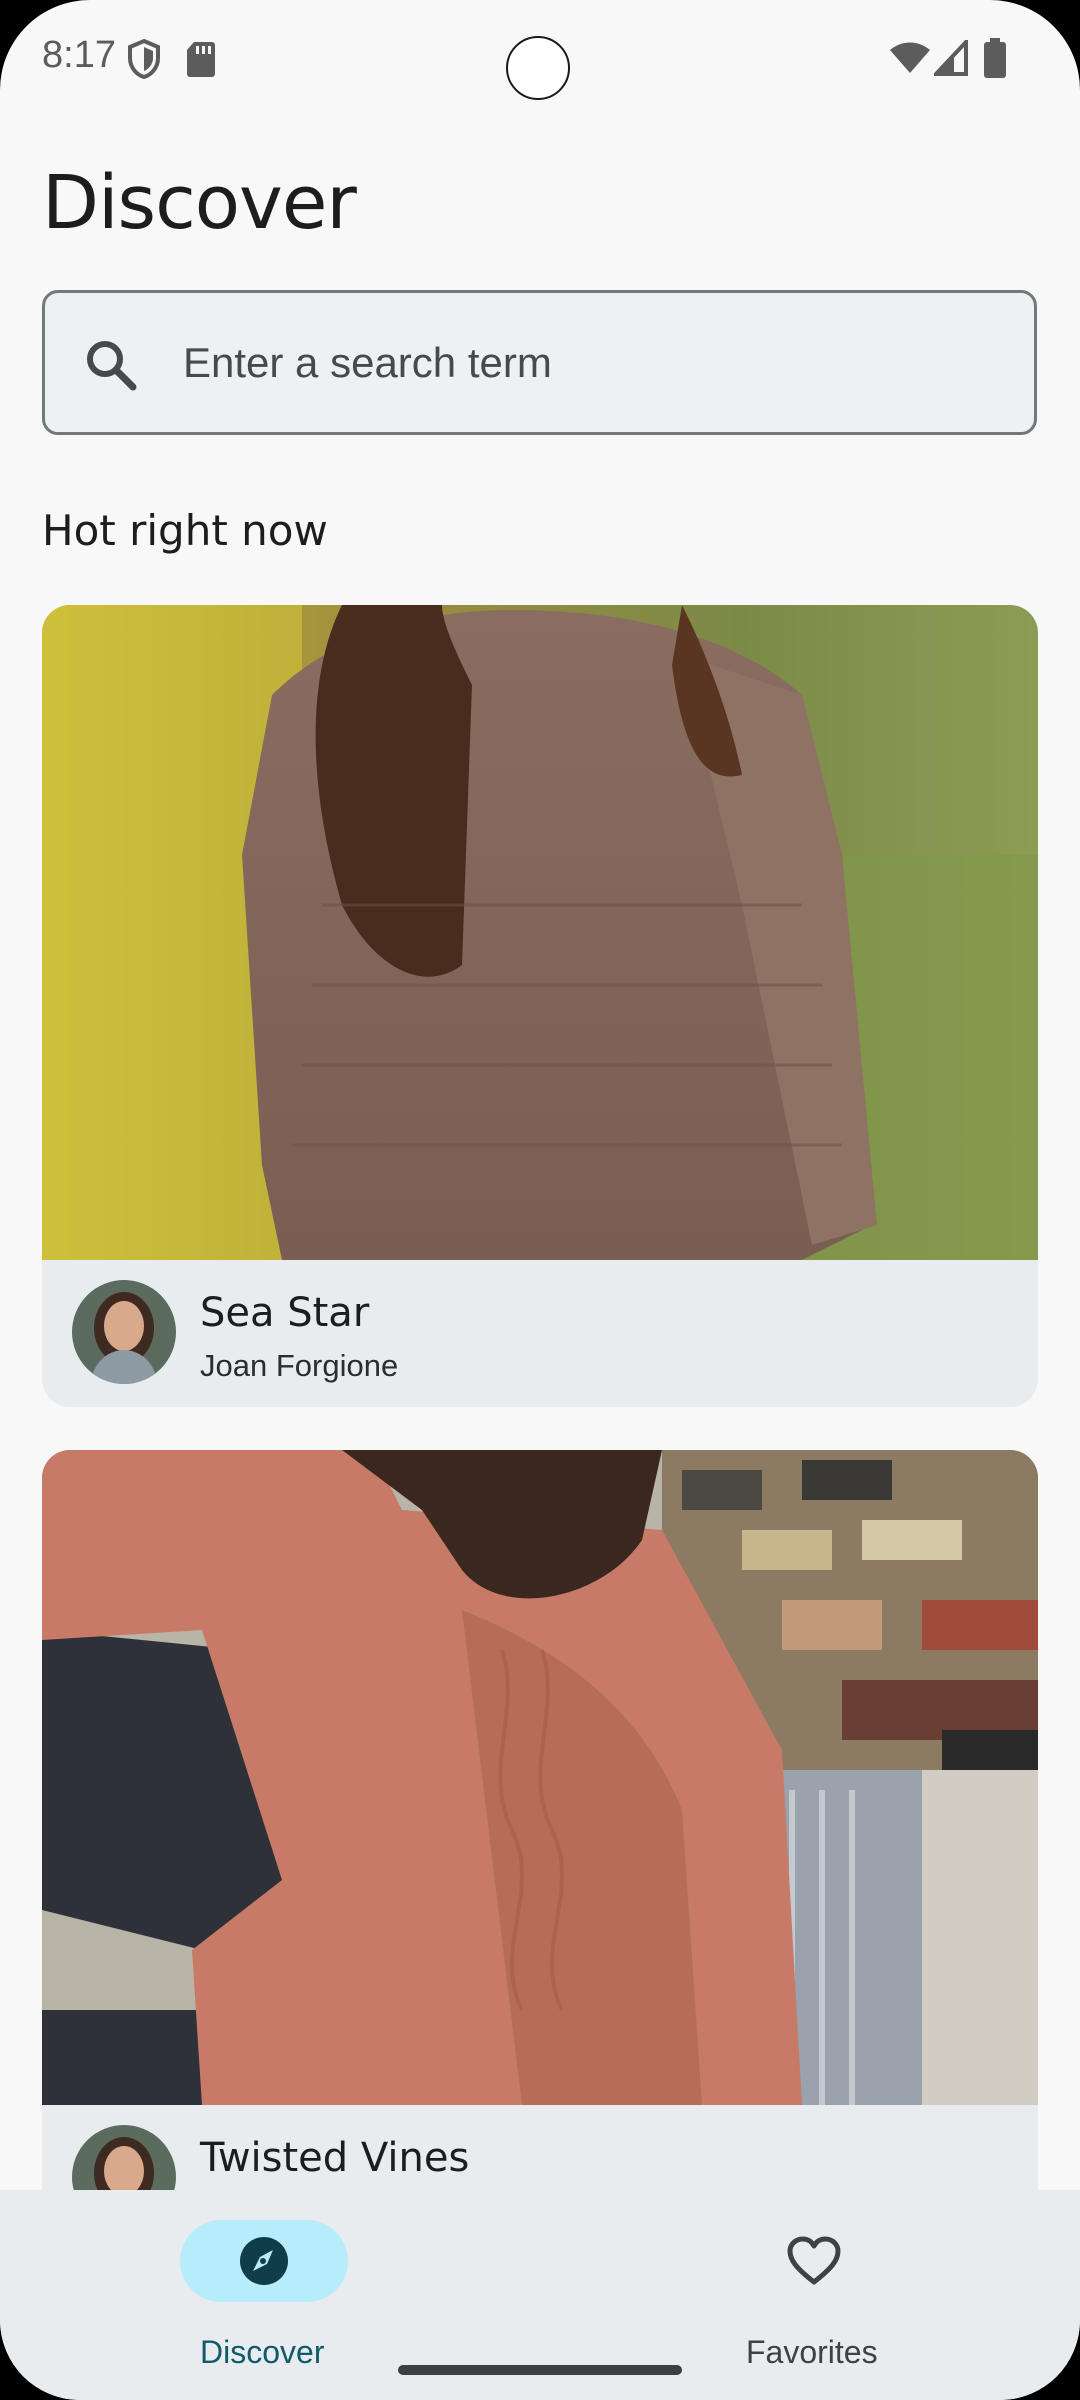 The width and height of the screenshot is (1080, 2400). I want to click on compass-icon, so click(264, 2261).